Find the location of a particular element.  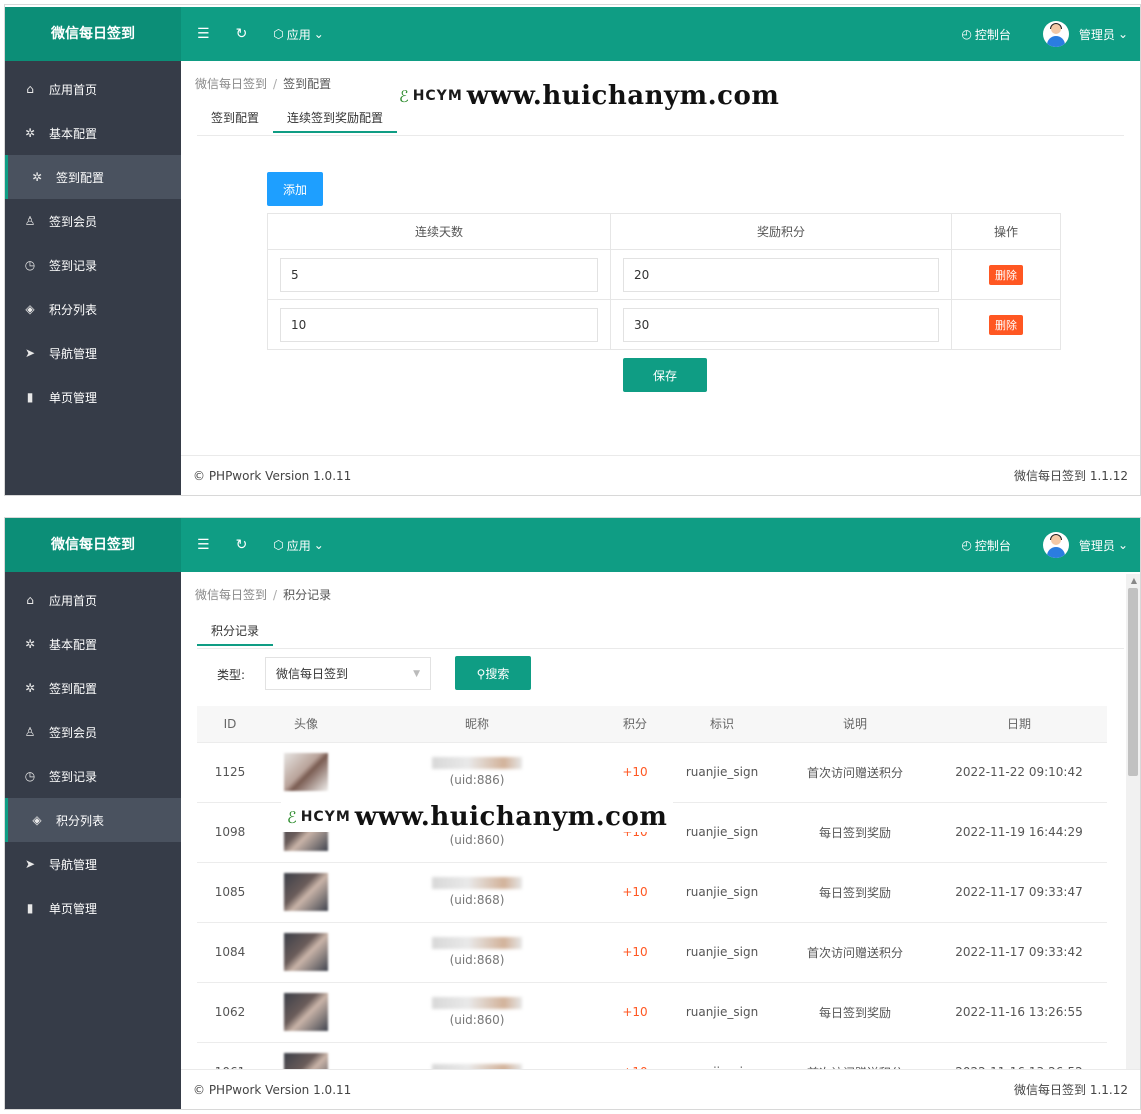

uid-text: (uid:886) is located at coordinates (477, 780).